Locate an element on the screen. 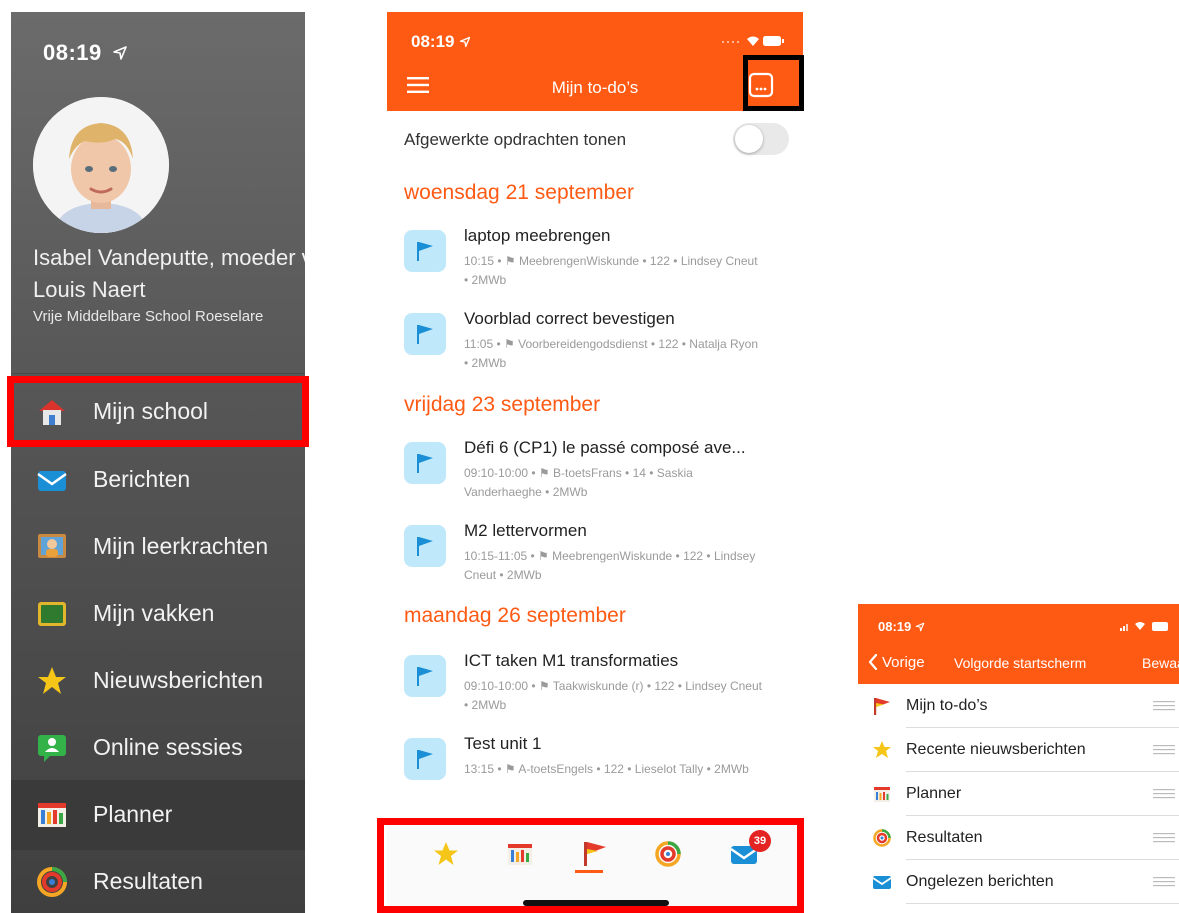  online-session-icon is located at coordinates (52, 748).